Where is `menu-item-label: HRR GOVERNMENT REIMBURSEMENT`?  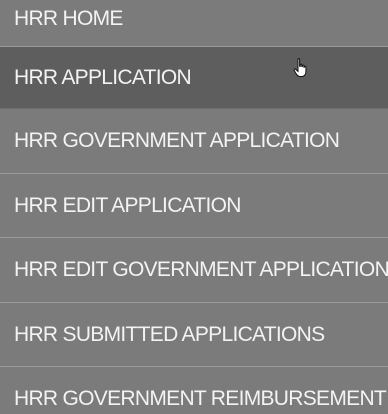 menu-item-label: HRR GOVERNMENT REIMBURSEMENT is located at coordinates (200, 398).